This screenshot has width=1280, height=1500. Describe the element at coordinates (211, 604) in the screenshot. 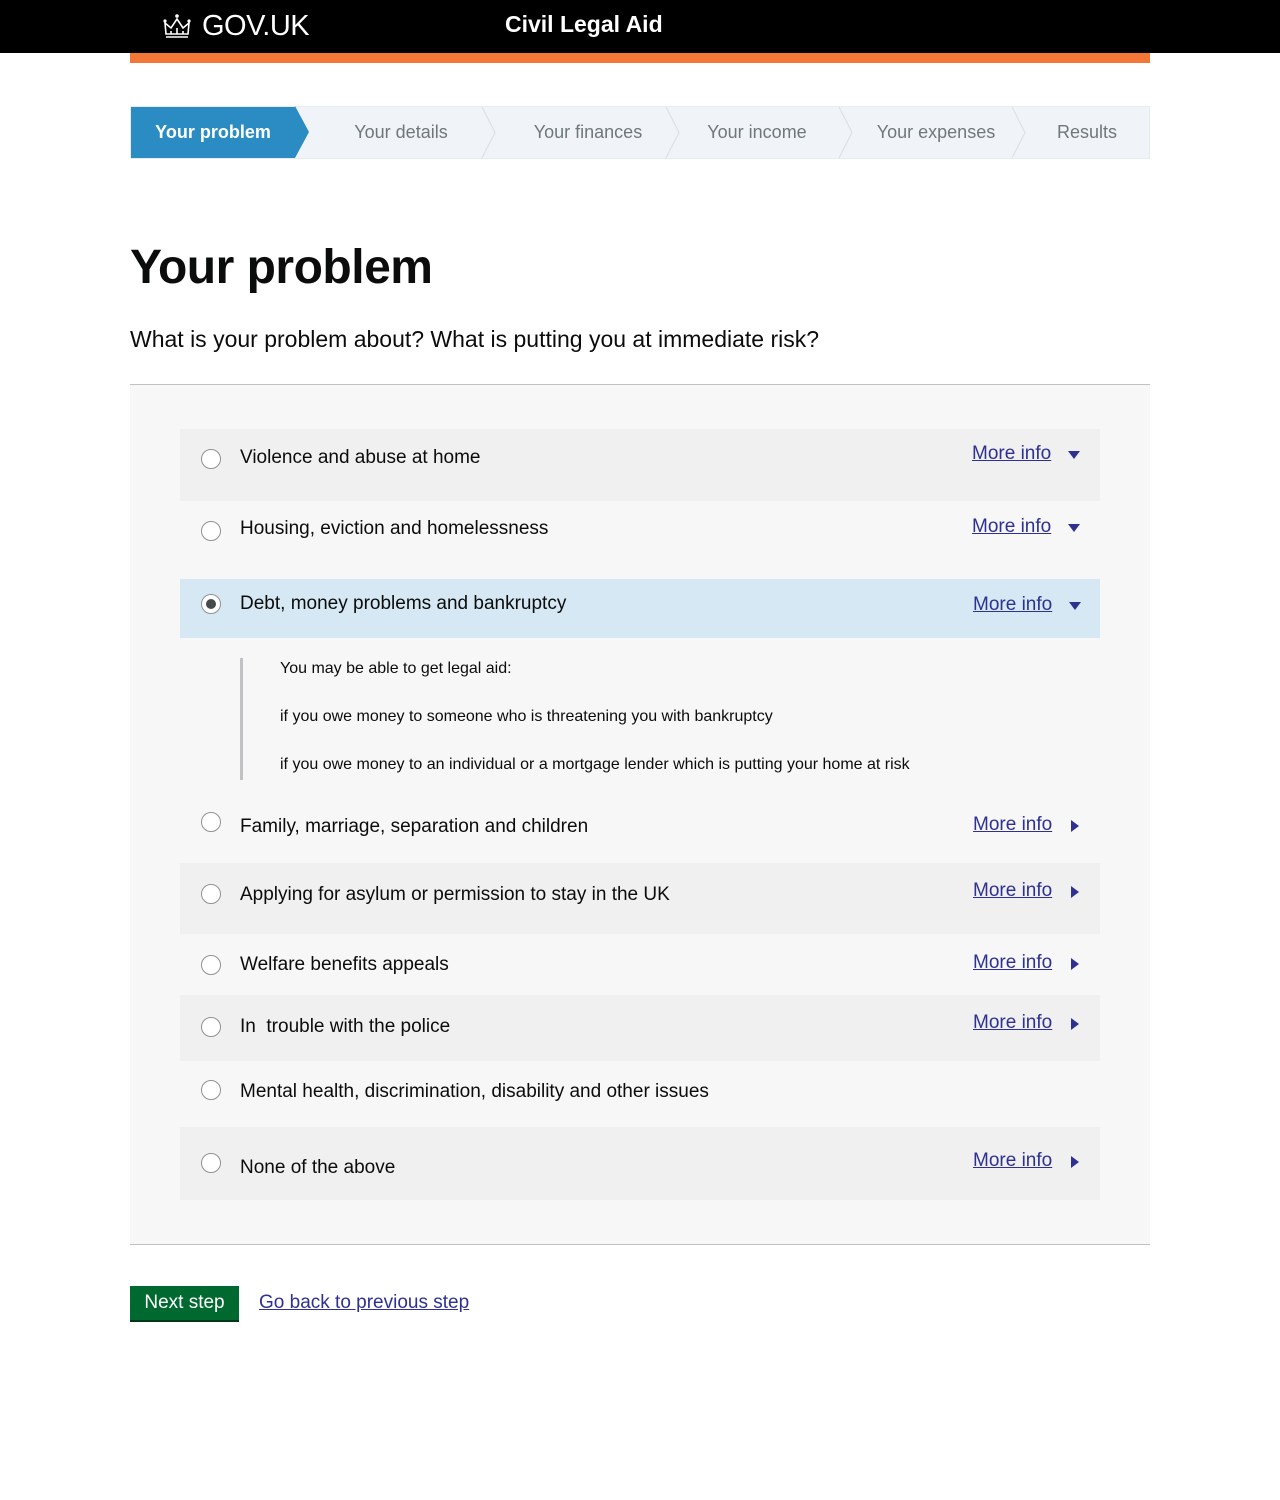

I see `radio-button-checked` at that location.